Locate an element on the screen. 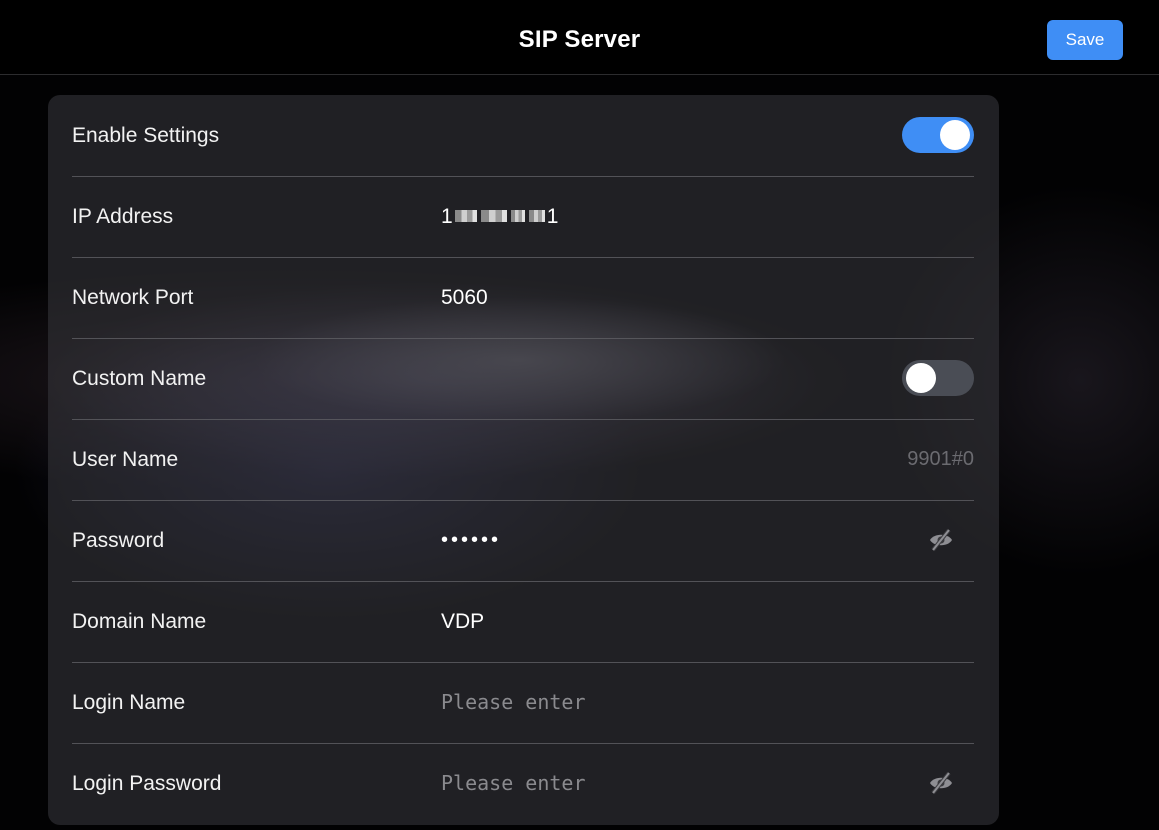  user-name-label: User Name is located at coordinates (125, 459).